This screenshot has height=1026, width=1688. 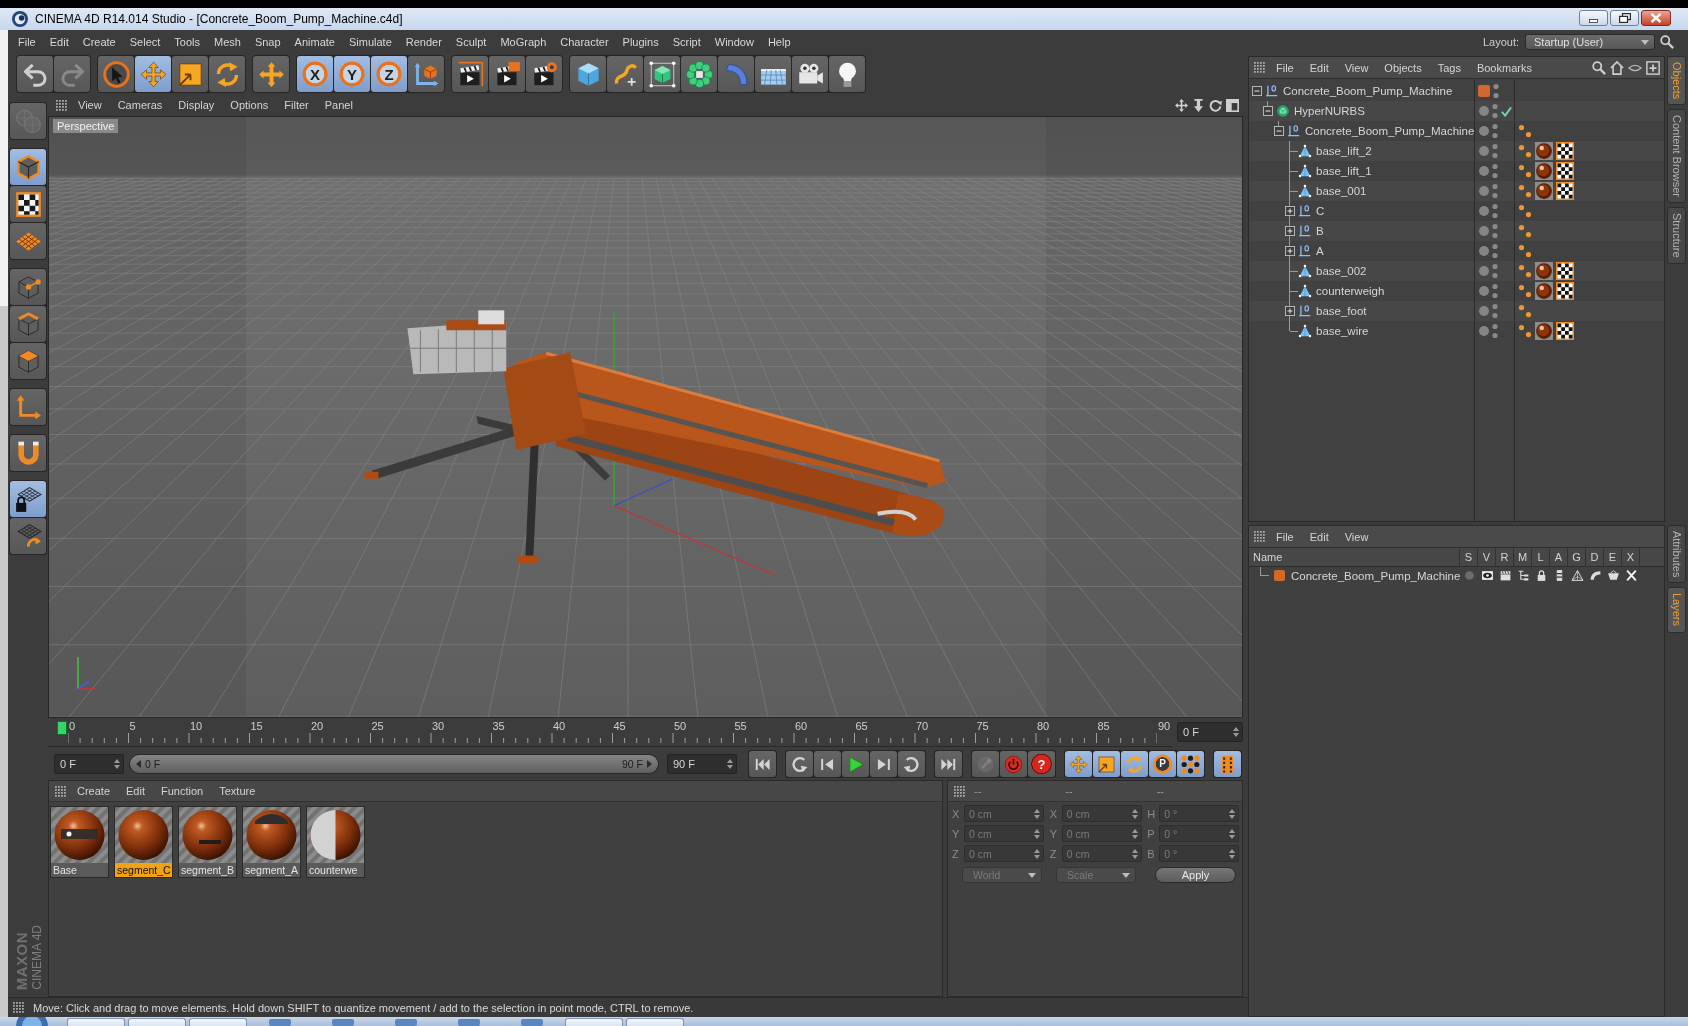 I want to click on material-tile: segment_A, so click(x=271, y=842).